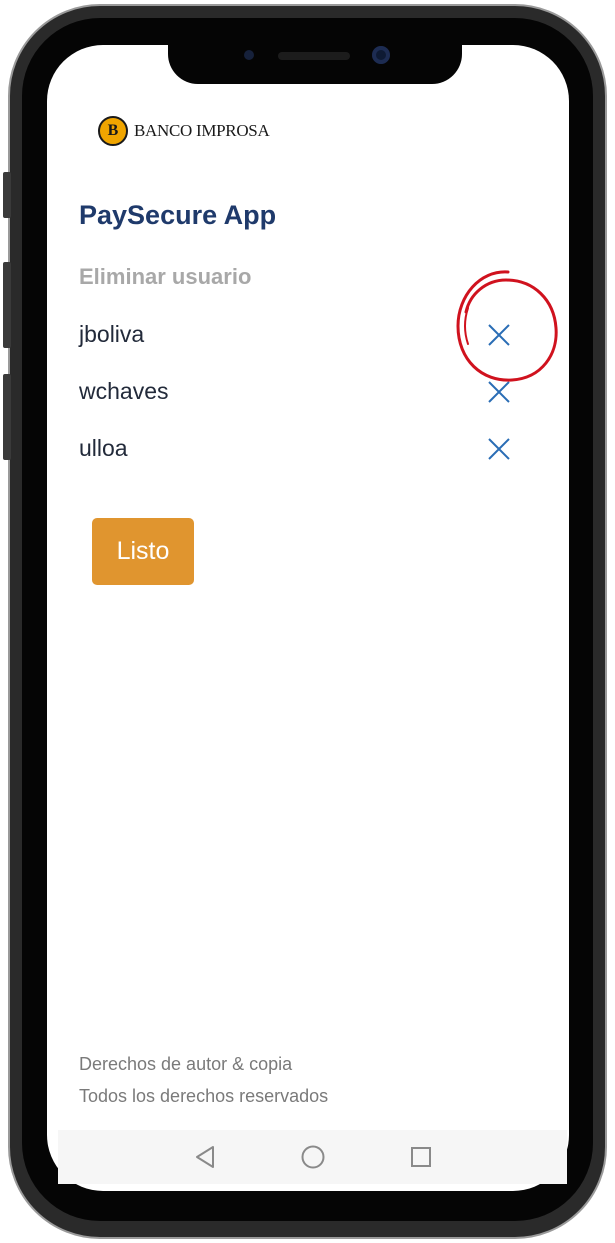 The height and width of the screenshot is (1243, 615). I want to click on triangle-back-icon, so click(205, 1157).